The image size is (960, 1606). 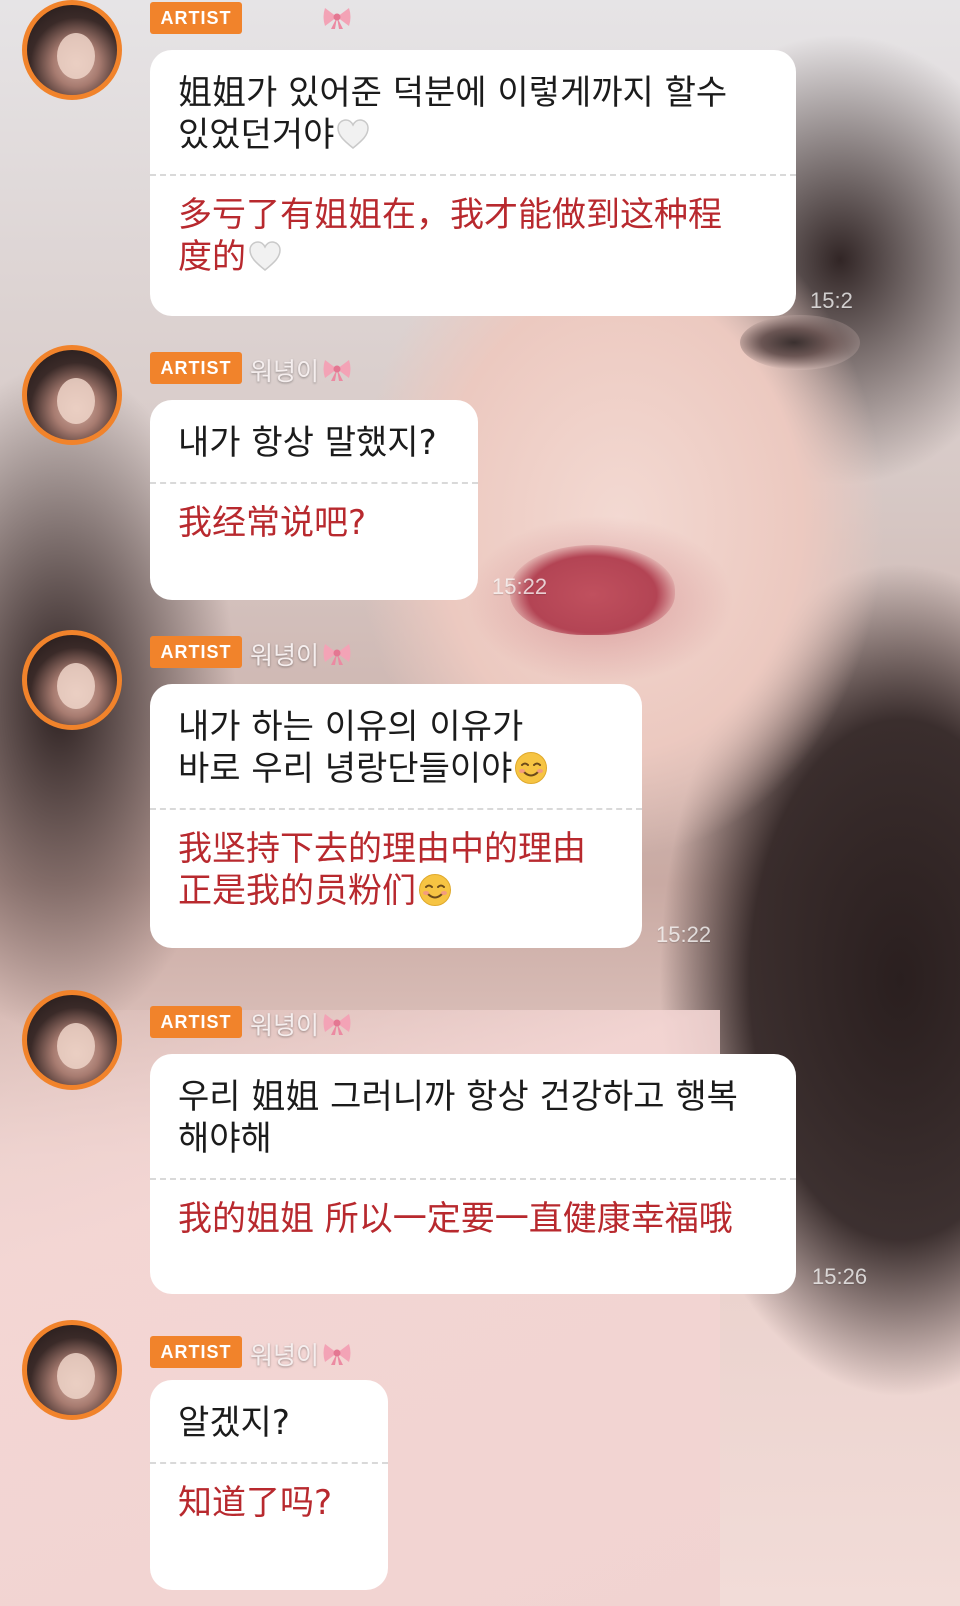 I want to click on message-text-translation: 我经常说吧?, so click(x=272, y=523).